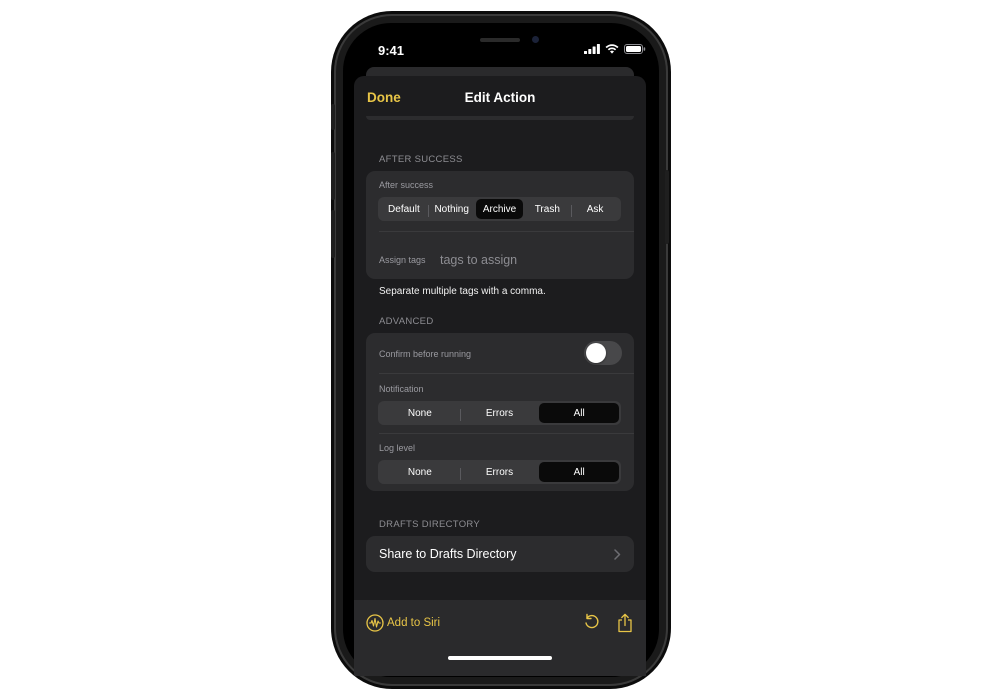  What do you see at coordinates (667, 207) in the screenshot?
I see `power-button` at bounding box center [667, 207].